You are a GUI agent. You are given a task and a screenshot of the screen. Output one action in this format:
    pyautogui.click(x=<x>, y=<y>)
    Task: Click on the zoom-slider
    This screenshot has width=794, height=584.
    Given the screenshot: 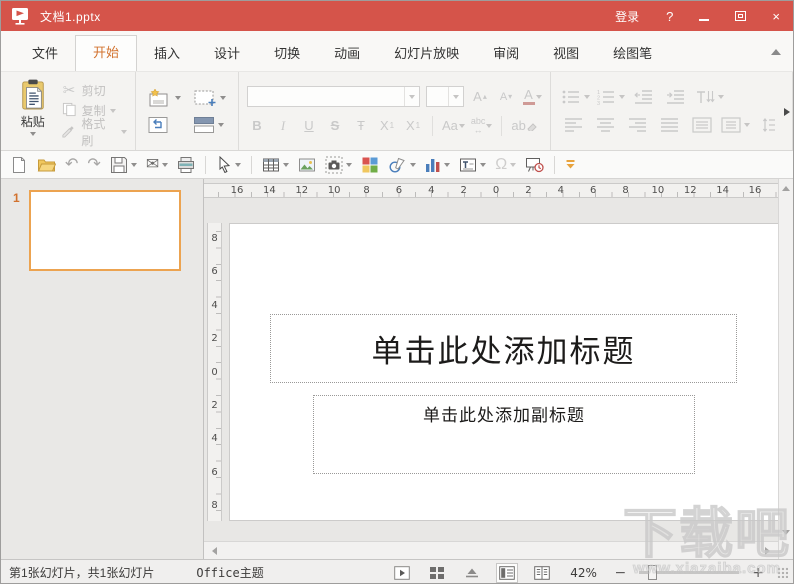 What is the action you would take?
    pyautogui.click(x=689, y=572)
    